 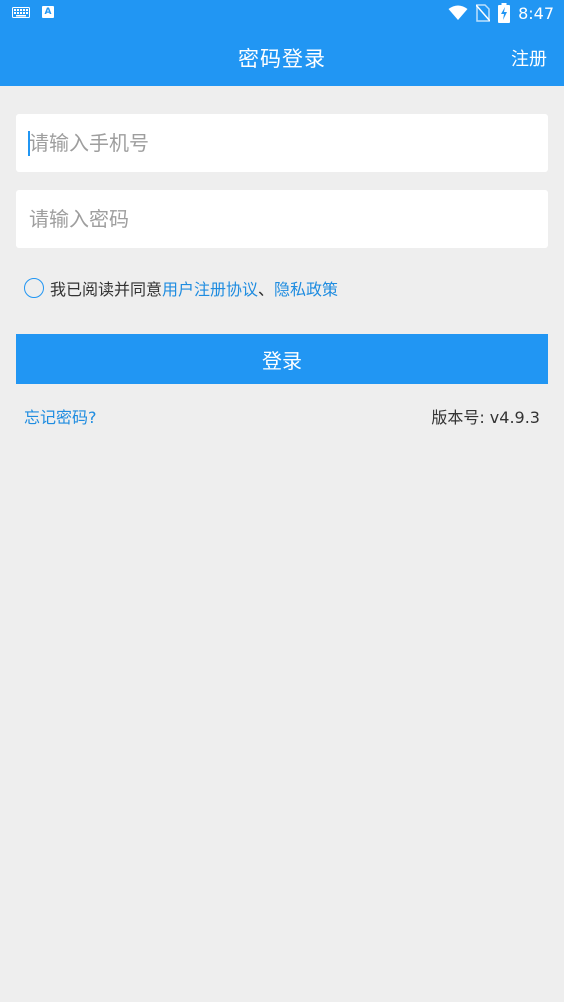 I want to click on a-notification-icon: A, so click(x=48, y=12).